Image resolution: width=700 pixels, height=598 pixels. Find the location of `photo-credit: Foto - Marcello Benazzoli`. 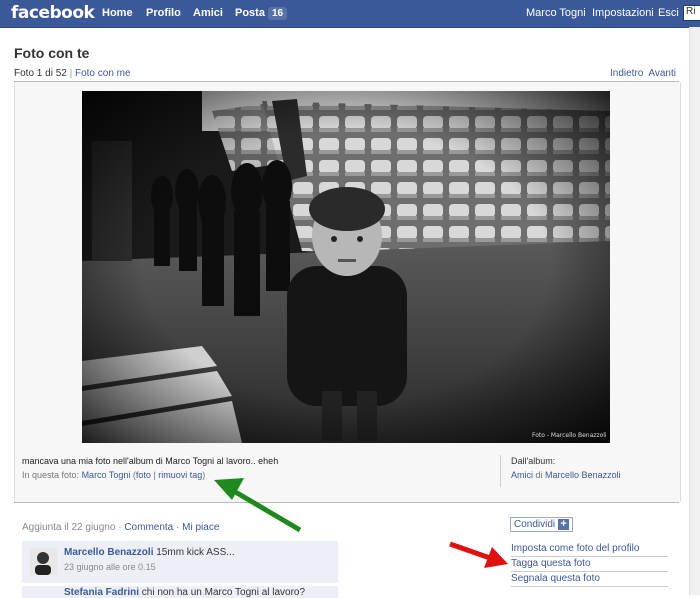

photo-credit: Foto - Marcello Benazzoli is located at coordinates (569, 435).